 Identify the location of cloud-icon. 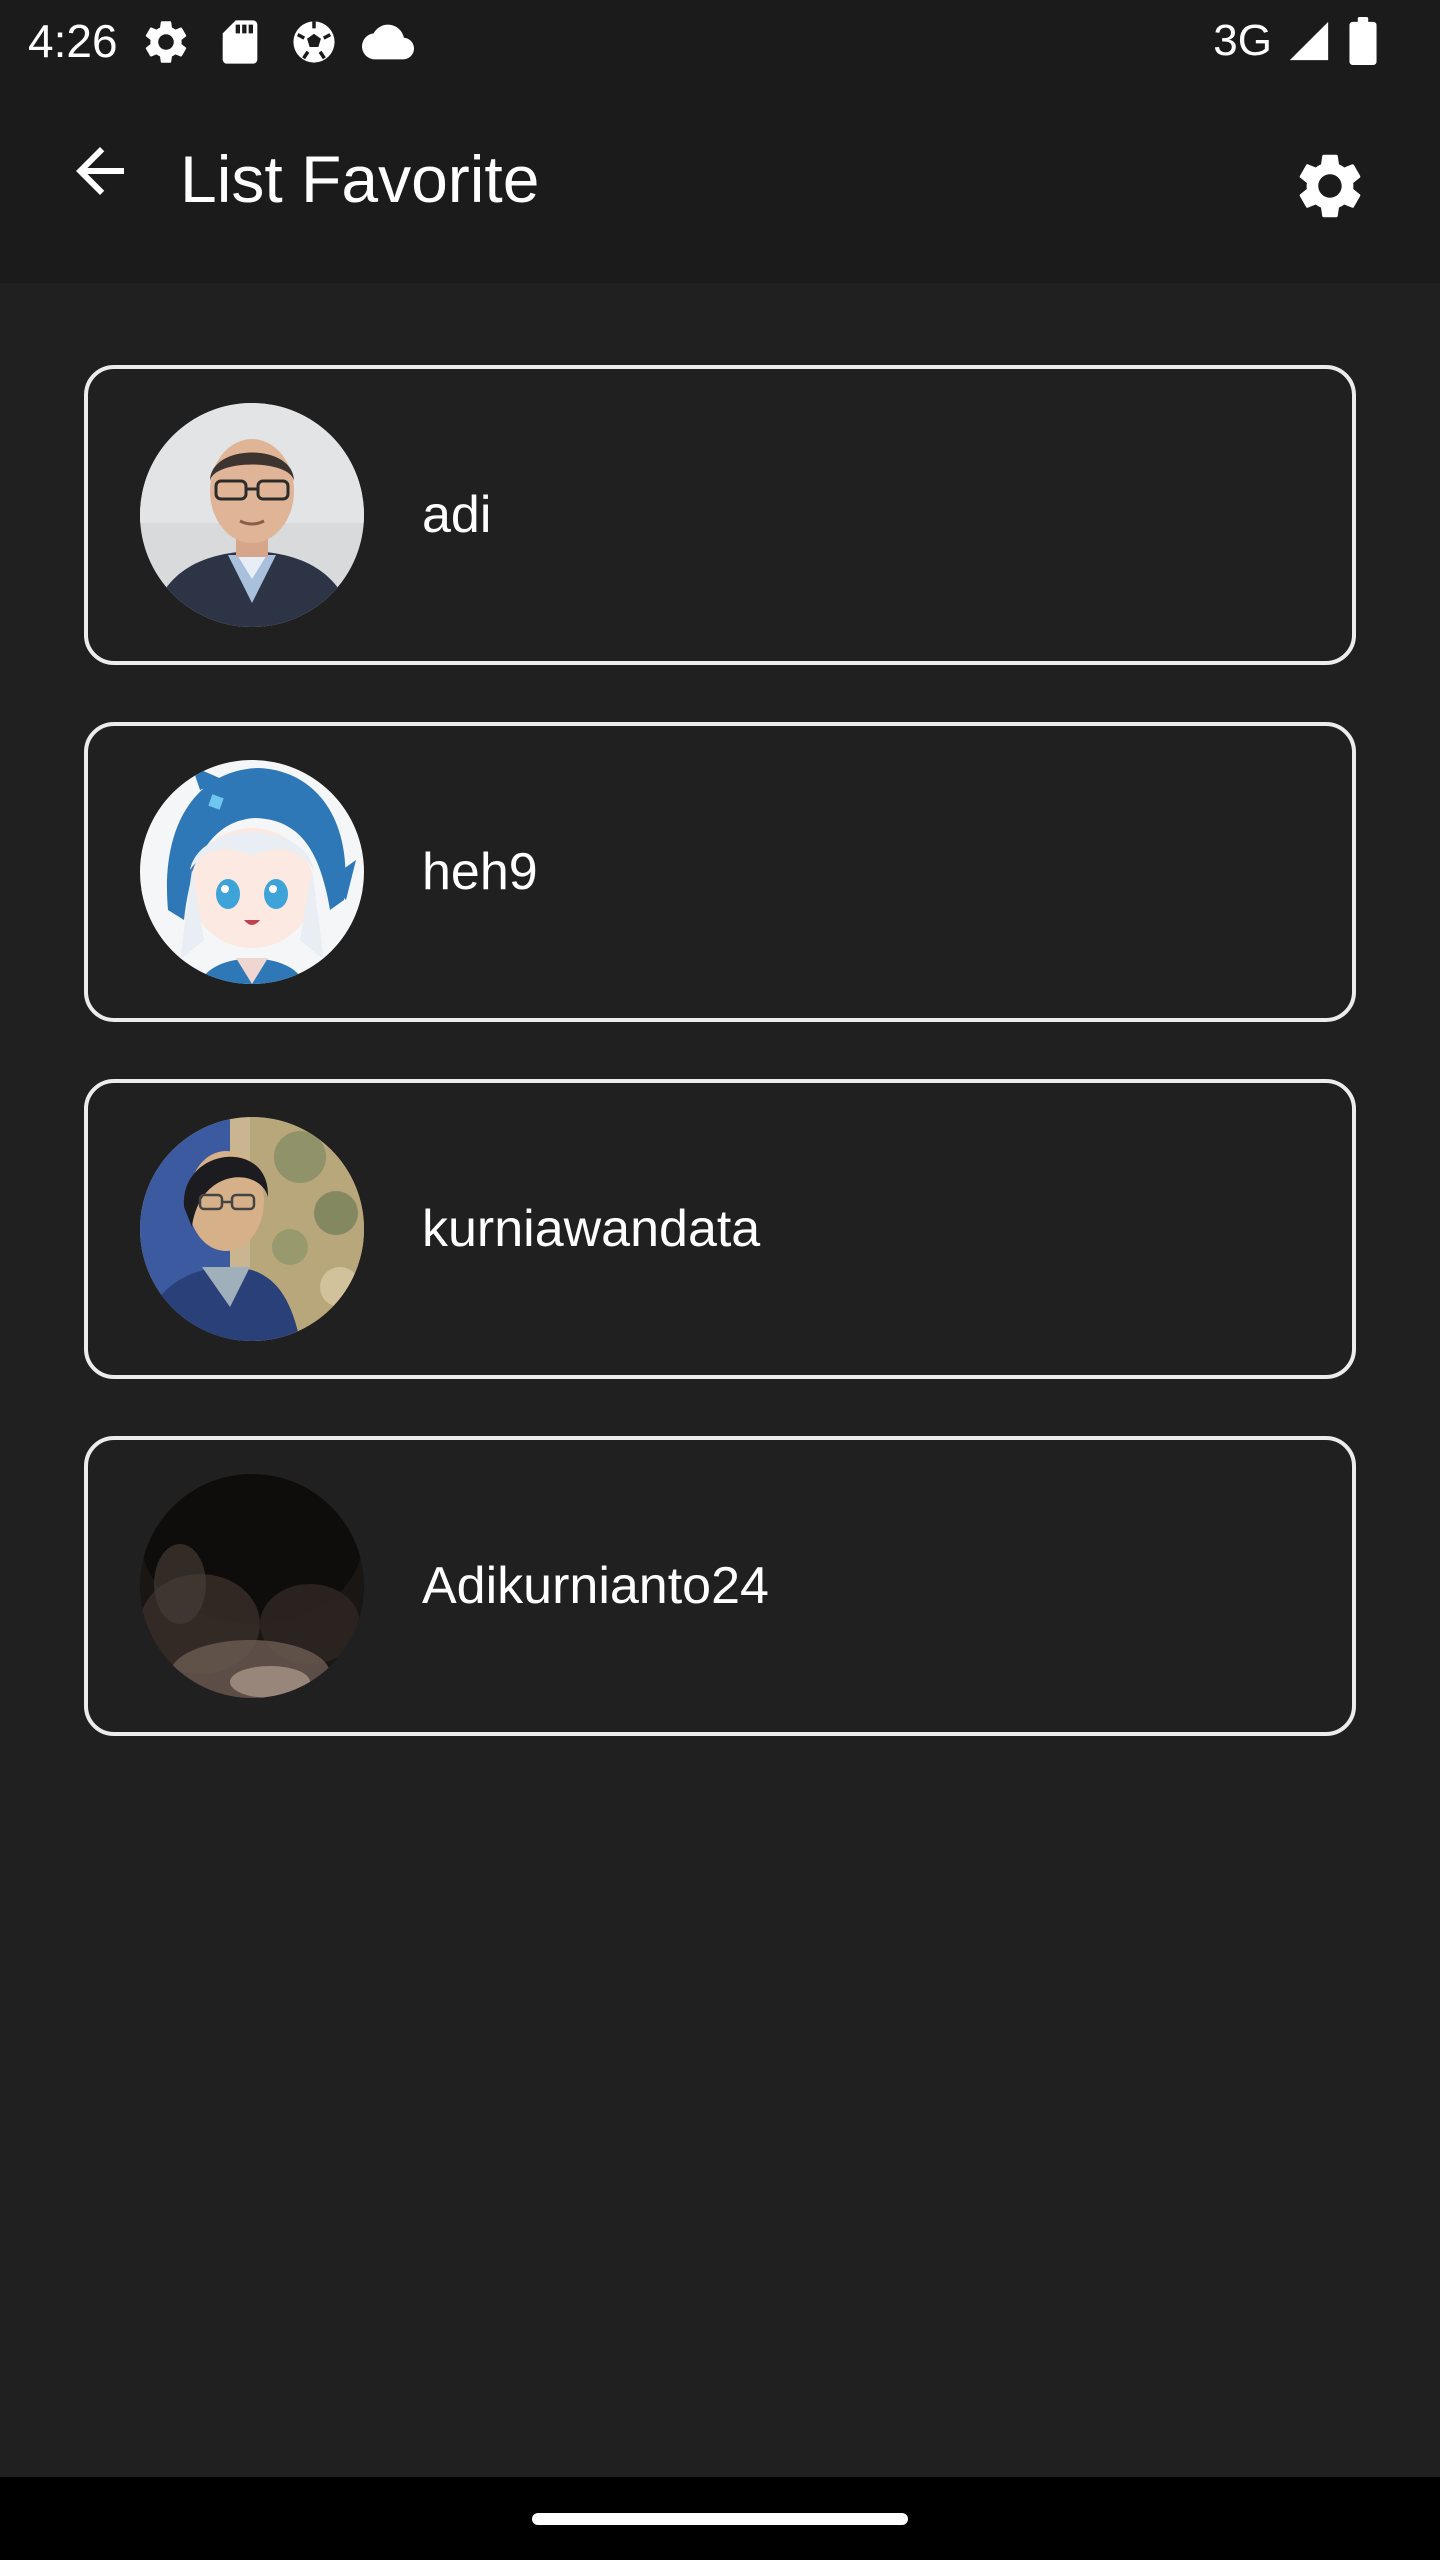
(388, 42).